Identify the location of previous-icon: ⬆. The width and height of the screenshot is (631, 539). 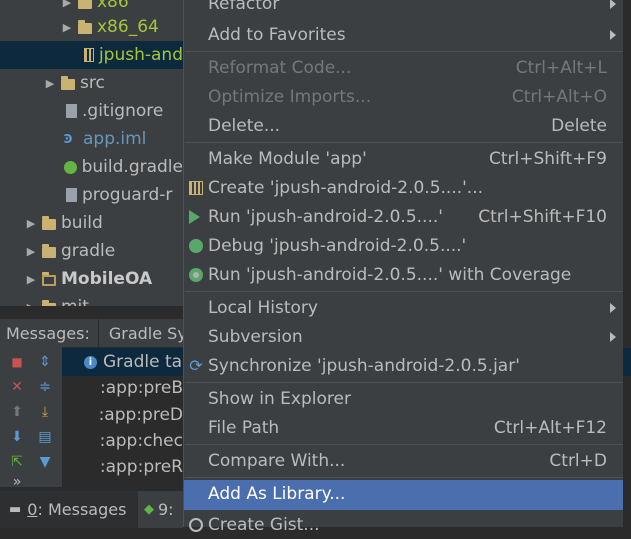
(17, 412).